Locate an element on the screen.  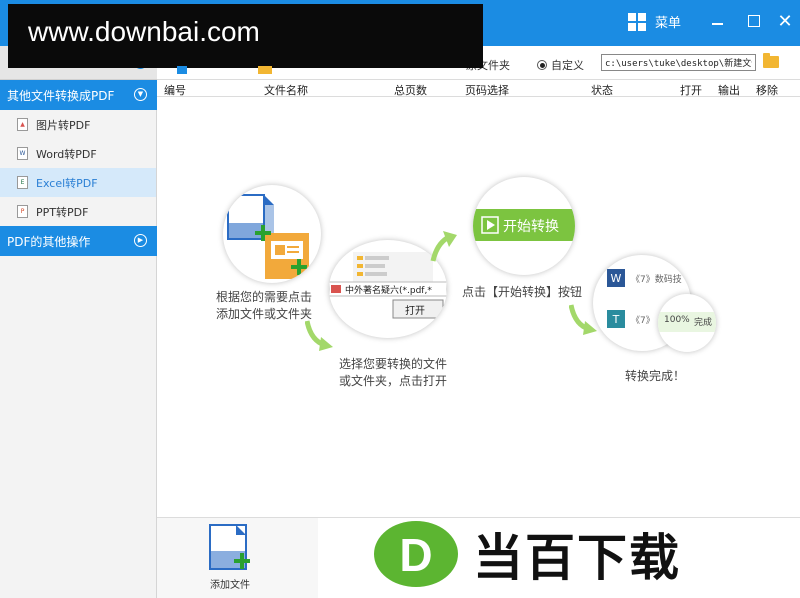
step4-text: 转换完成！ is located at coordinates (655, 376).